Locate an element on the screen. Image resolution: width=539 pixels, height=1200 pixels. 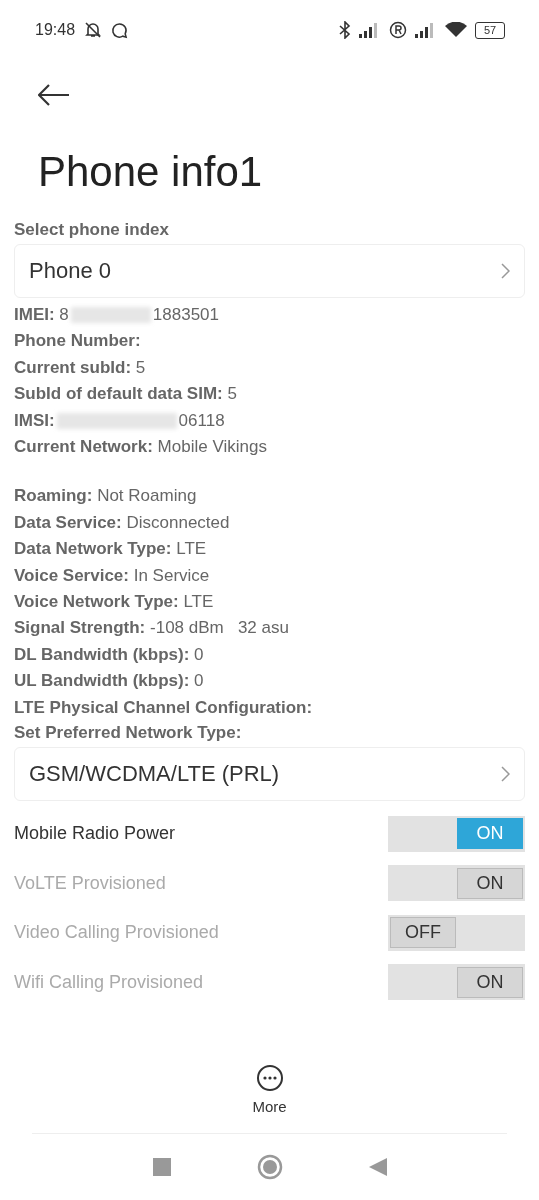
recents-icon is located at coordinates (161, 1167).